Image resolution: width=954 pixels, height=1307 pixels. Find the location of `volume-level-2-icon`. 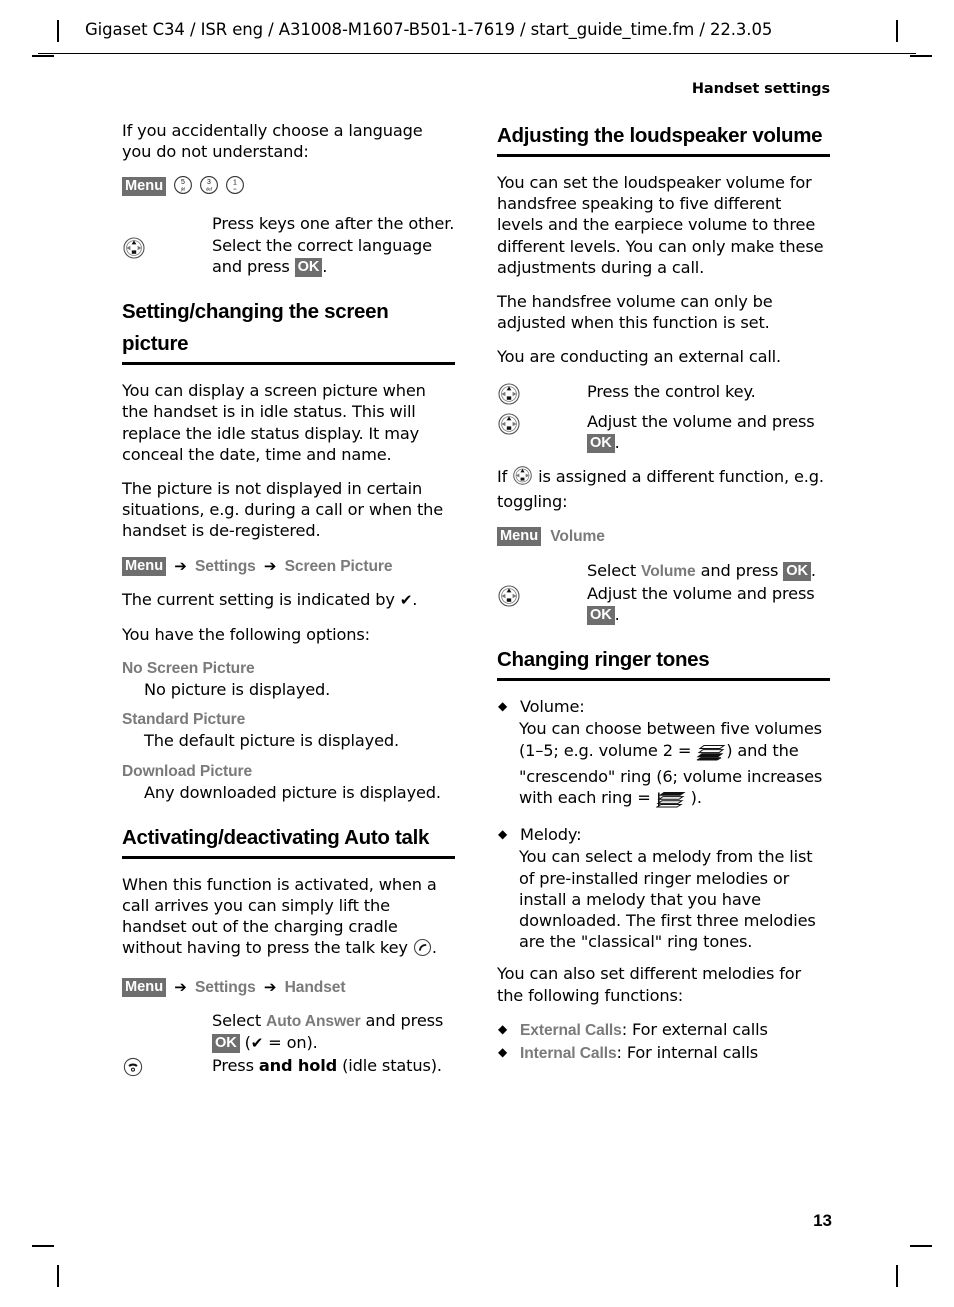

volume-level-2-icon is located at coordinates (711, 755).